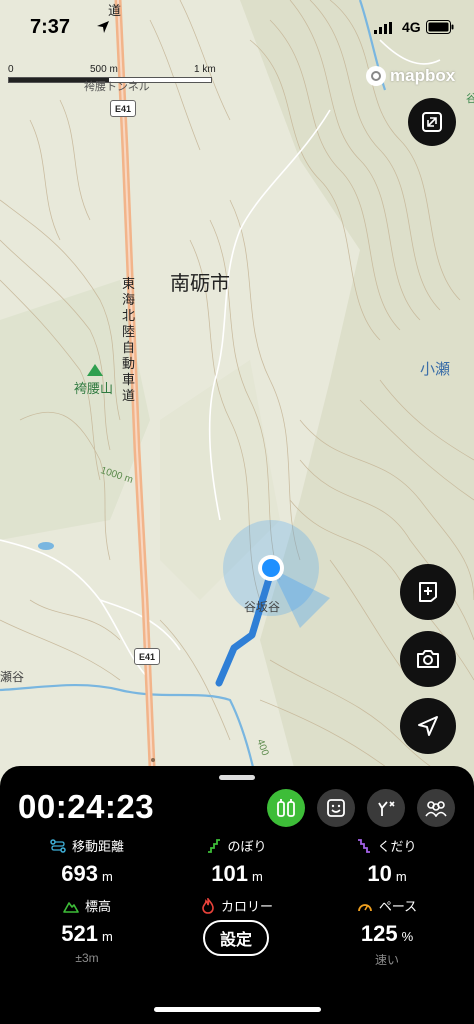 Image resolution: width=474 pixels, height=1024 pixels. I want to click on pace-value: 125, so click(379, 933).